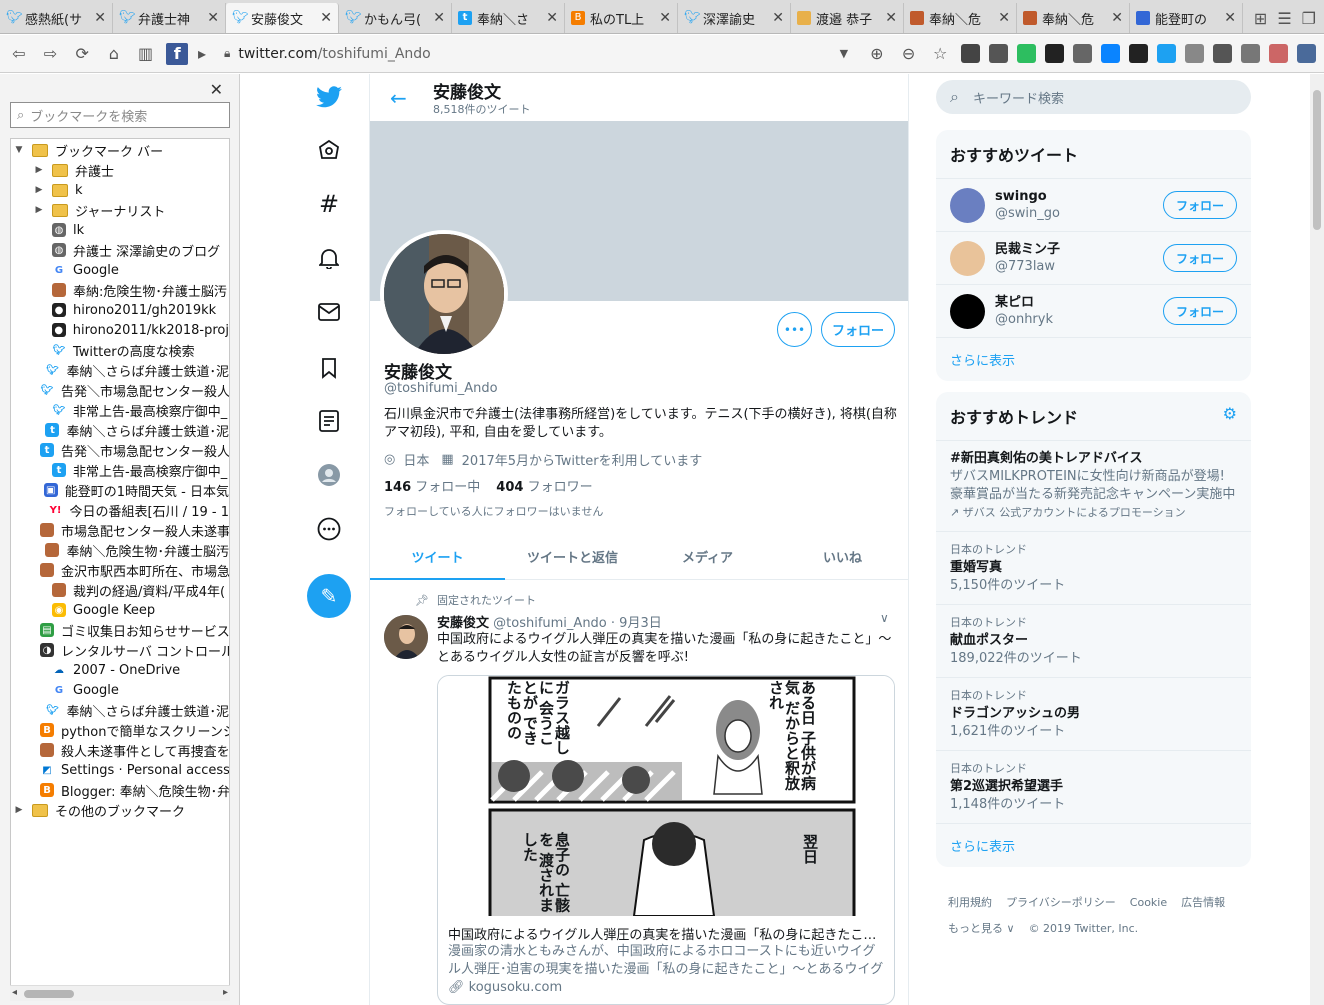 Image resolution: width=1324 pixels, height=1005 pixels. I want to click on bookmark-item: ◍ 弁護士 深澤諭史のブログ, so click(121, 250).